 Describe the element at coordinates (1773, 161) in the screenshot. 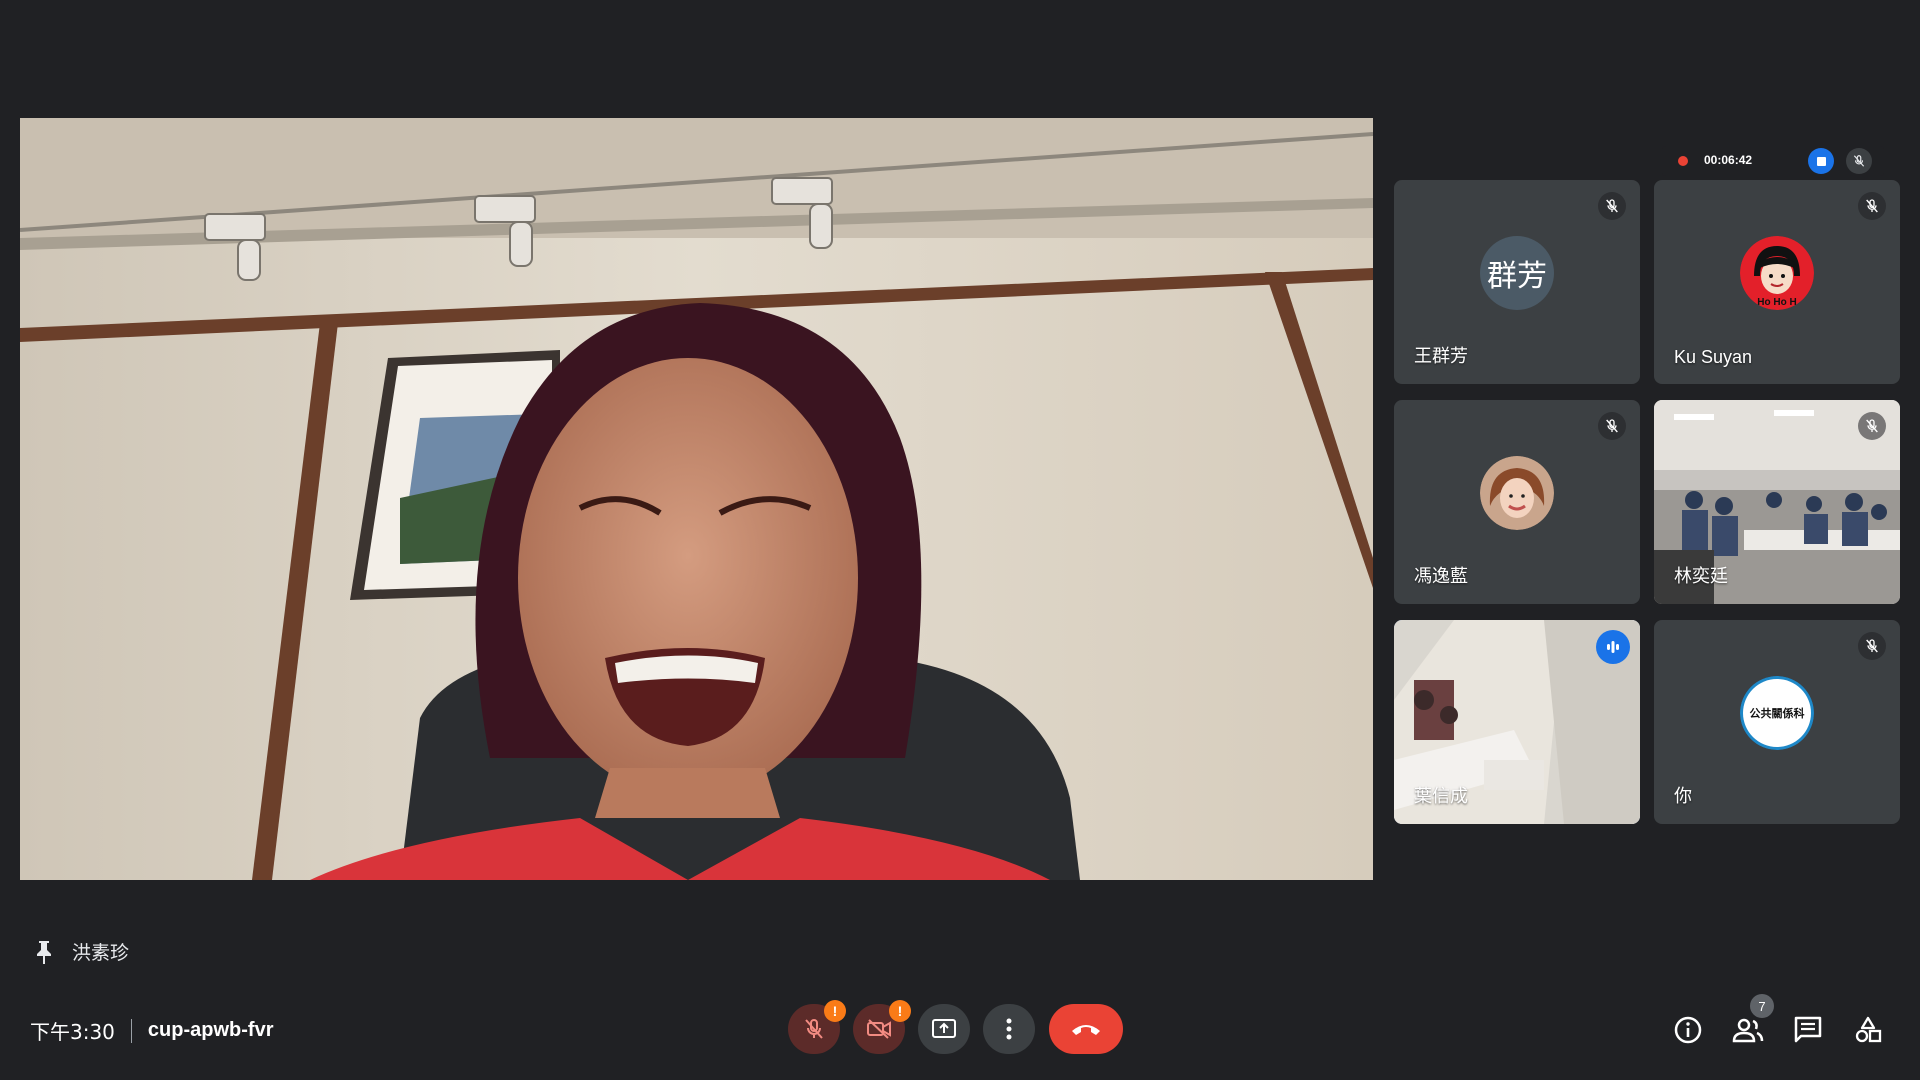

I see `recording-indicator: 00:06:42` at that location.